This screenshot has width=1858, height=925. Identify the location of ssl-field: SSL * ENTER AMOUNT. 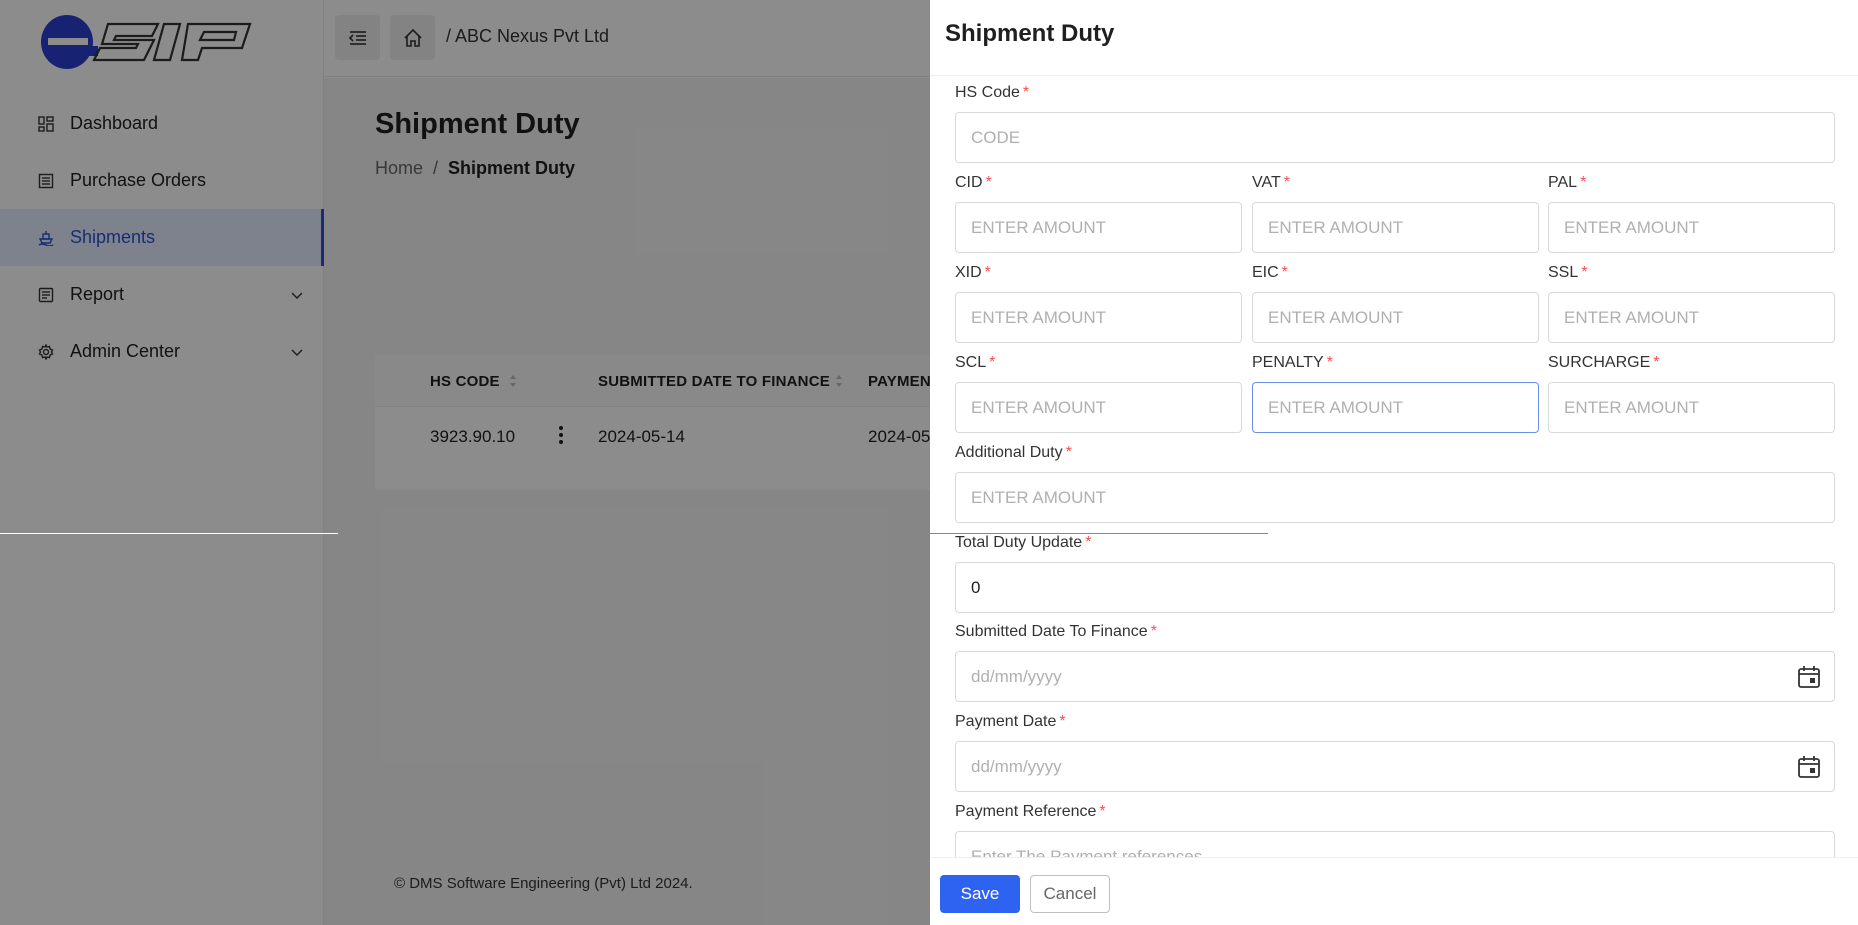
(1691, 303).